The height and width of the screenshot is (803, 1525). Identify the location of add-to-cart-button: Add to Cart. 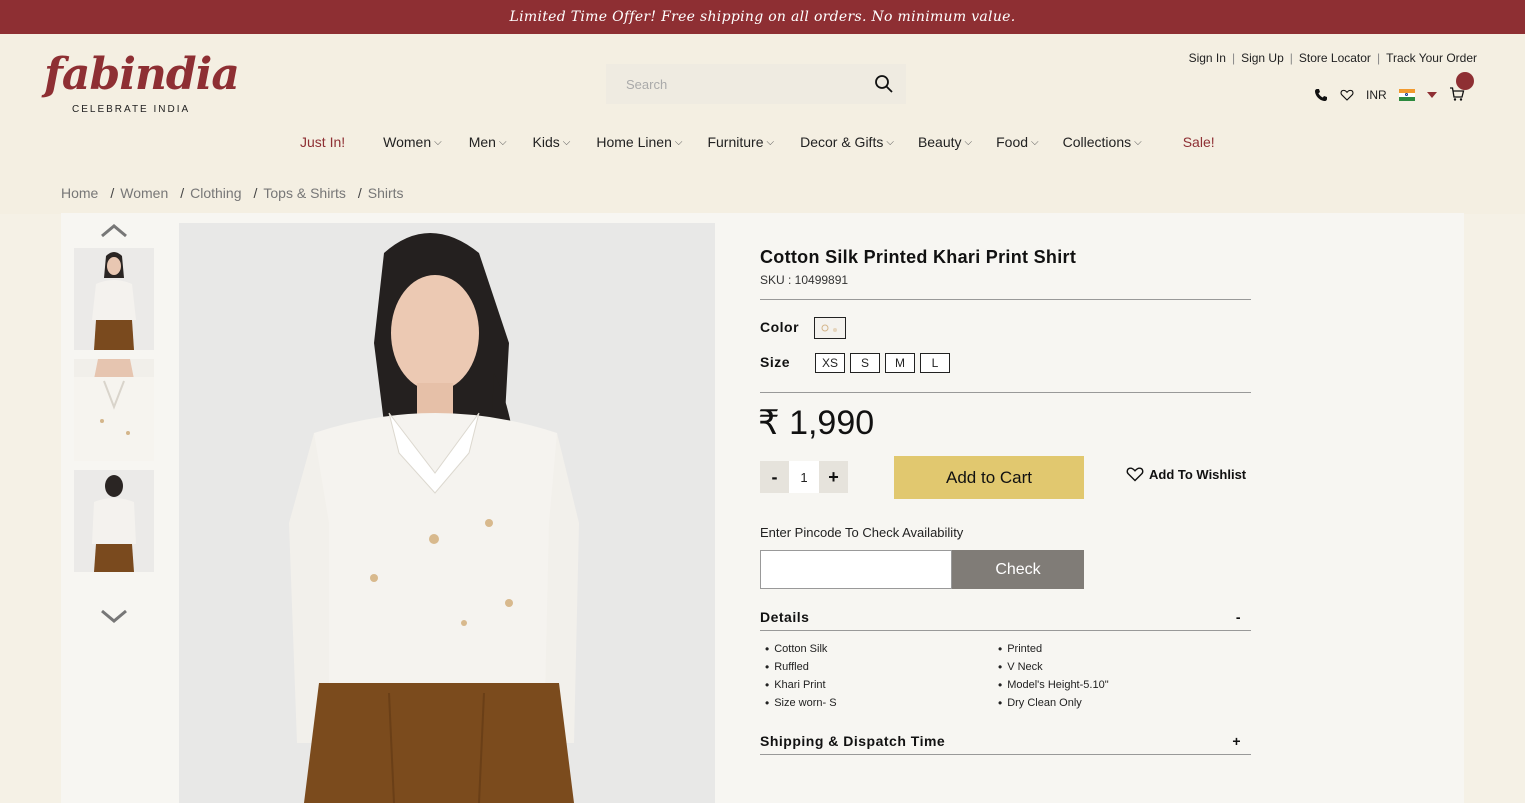
(989, 477).